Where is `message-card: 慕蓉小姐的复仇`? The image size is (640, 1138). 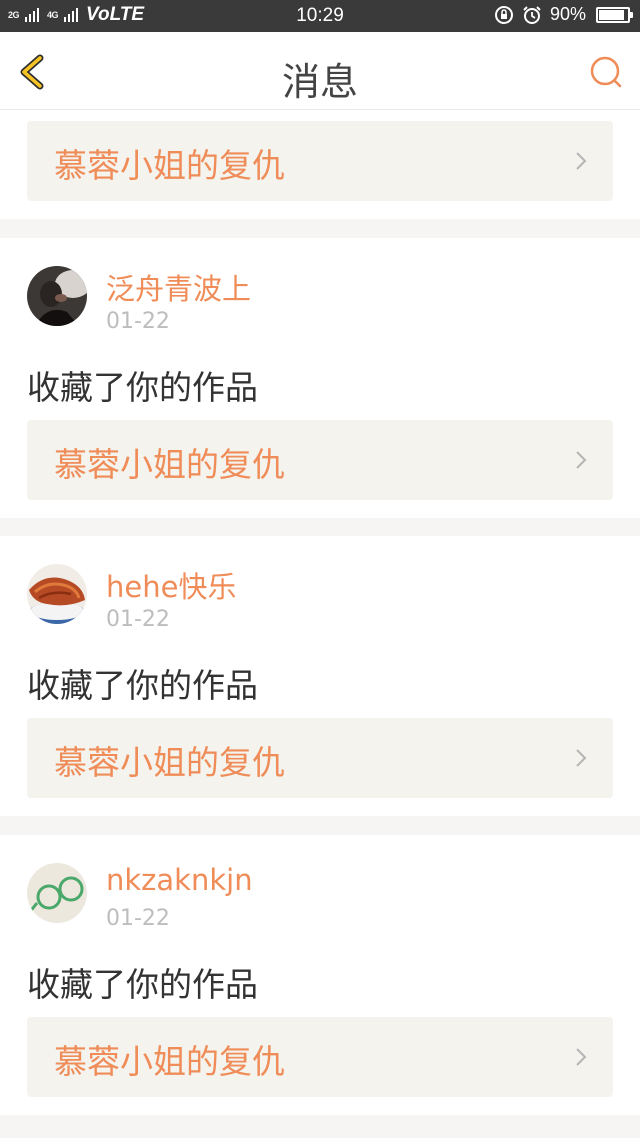 message-card: 慕蓉小姐的复仇 is located at coordinates (320, 164).